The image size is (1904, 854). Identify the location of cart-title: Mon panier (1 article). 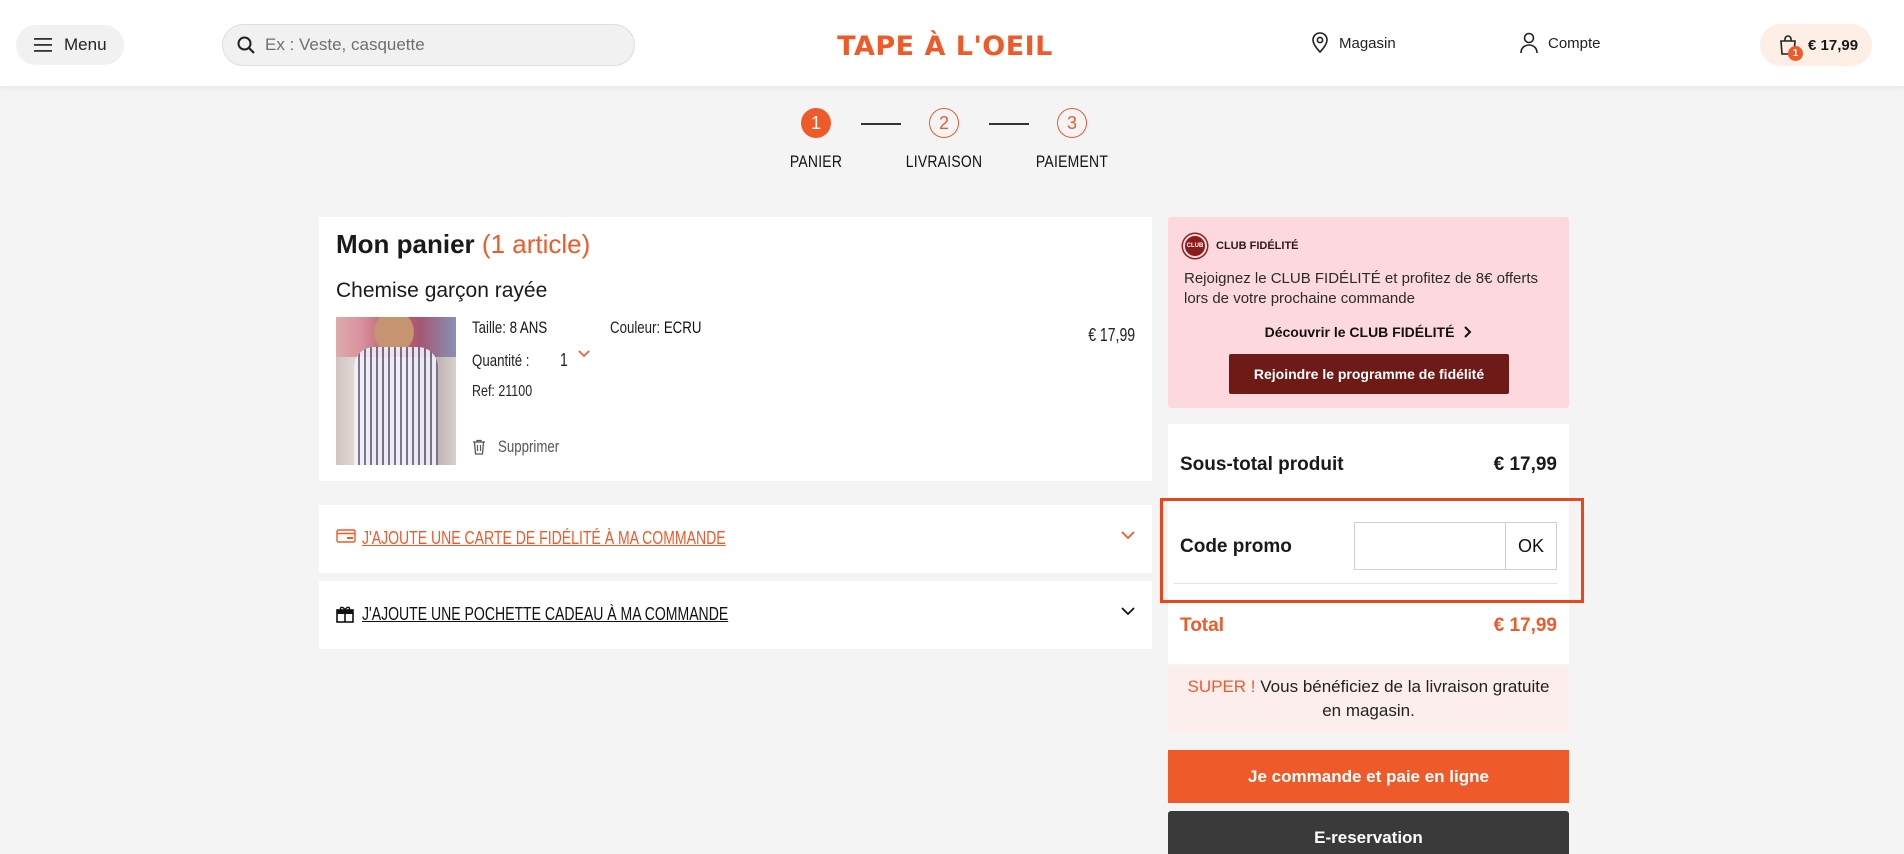
(463, 244).